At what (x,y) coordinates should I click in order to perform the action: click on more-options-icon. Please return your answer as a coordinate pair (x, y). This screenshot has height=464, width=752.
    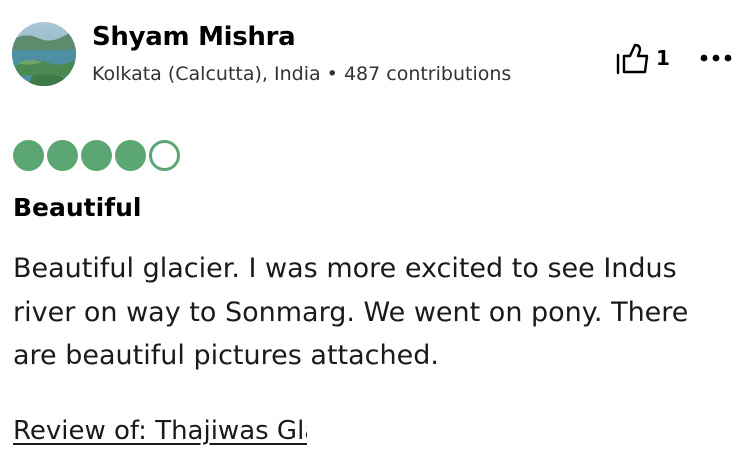
    Looking at the image, I should click on (716, 58).